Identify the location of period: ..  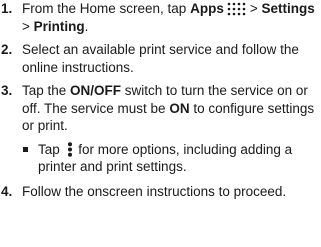
(86, 26).